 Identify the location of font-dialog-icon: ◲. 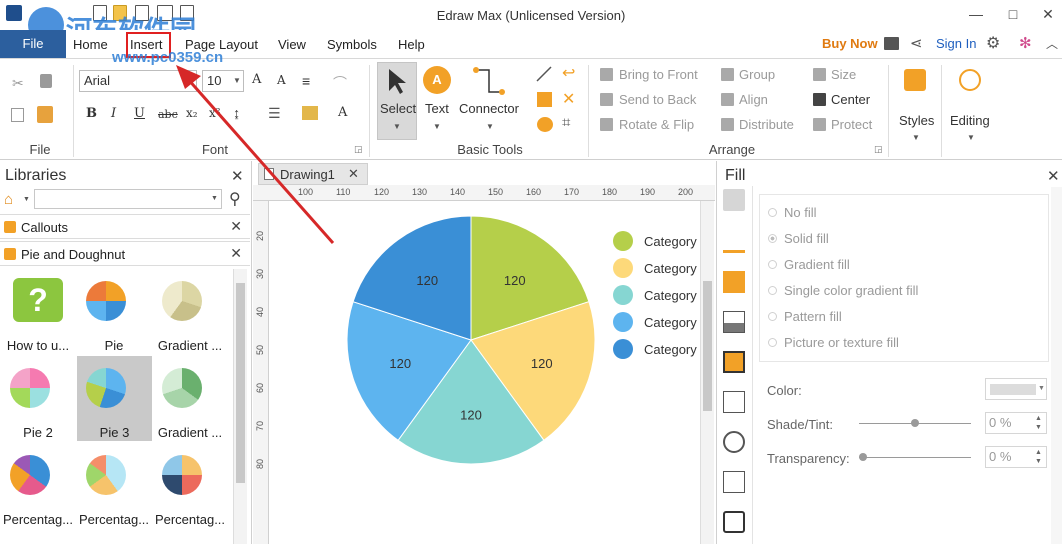
(358, 149).